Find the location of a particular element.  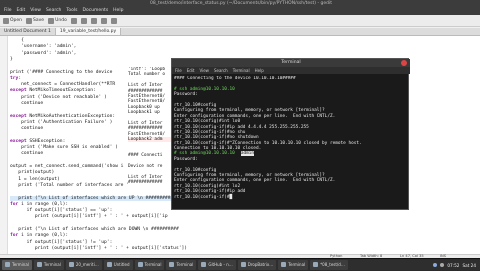

terminal-line: rtr_10.10(config-if)#█ is located at coordinates (203, 197).